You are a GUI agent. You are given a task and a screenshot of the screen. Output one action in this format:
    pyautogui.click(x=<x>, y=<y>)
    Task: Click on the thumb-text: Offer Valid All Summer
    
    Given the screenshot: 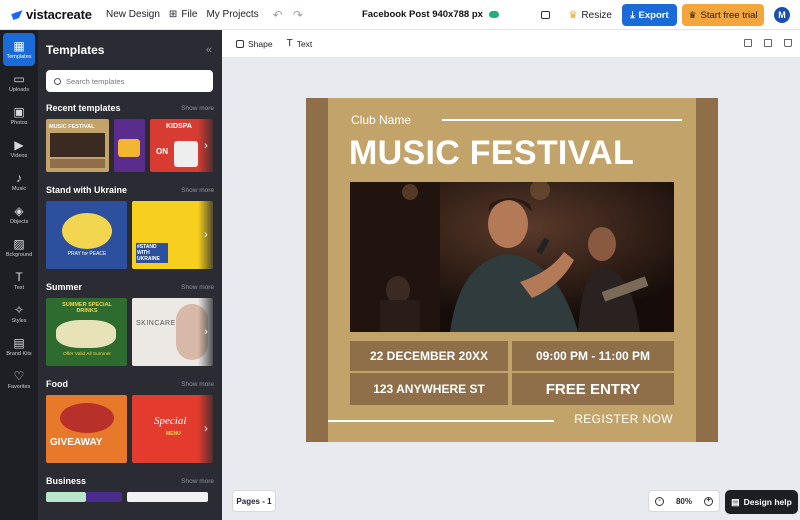 What is the action you would take?
    pyautogui.click(x=87, y=354)
    